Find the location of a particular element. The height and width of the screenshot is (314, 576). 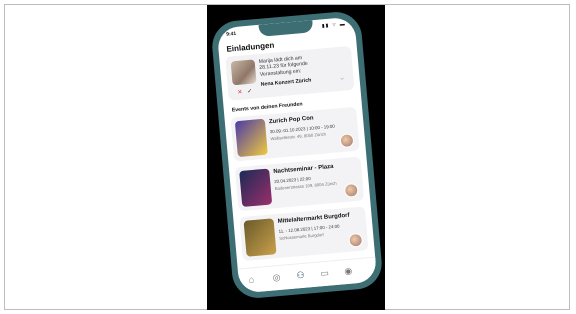

compass-icon: ◎ is located at coordinates (276, 278).